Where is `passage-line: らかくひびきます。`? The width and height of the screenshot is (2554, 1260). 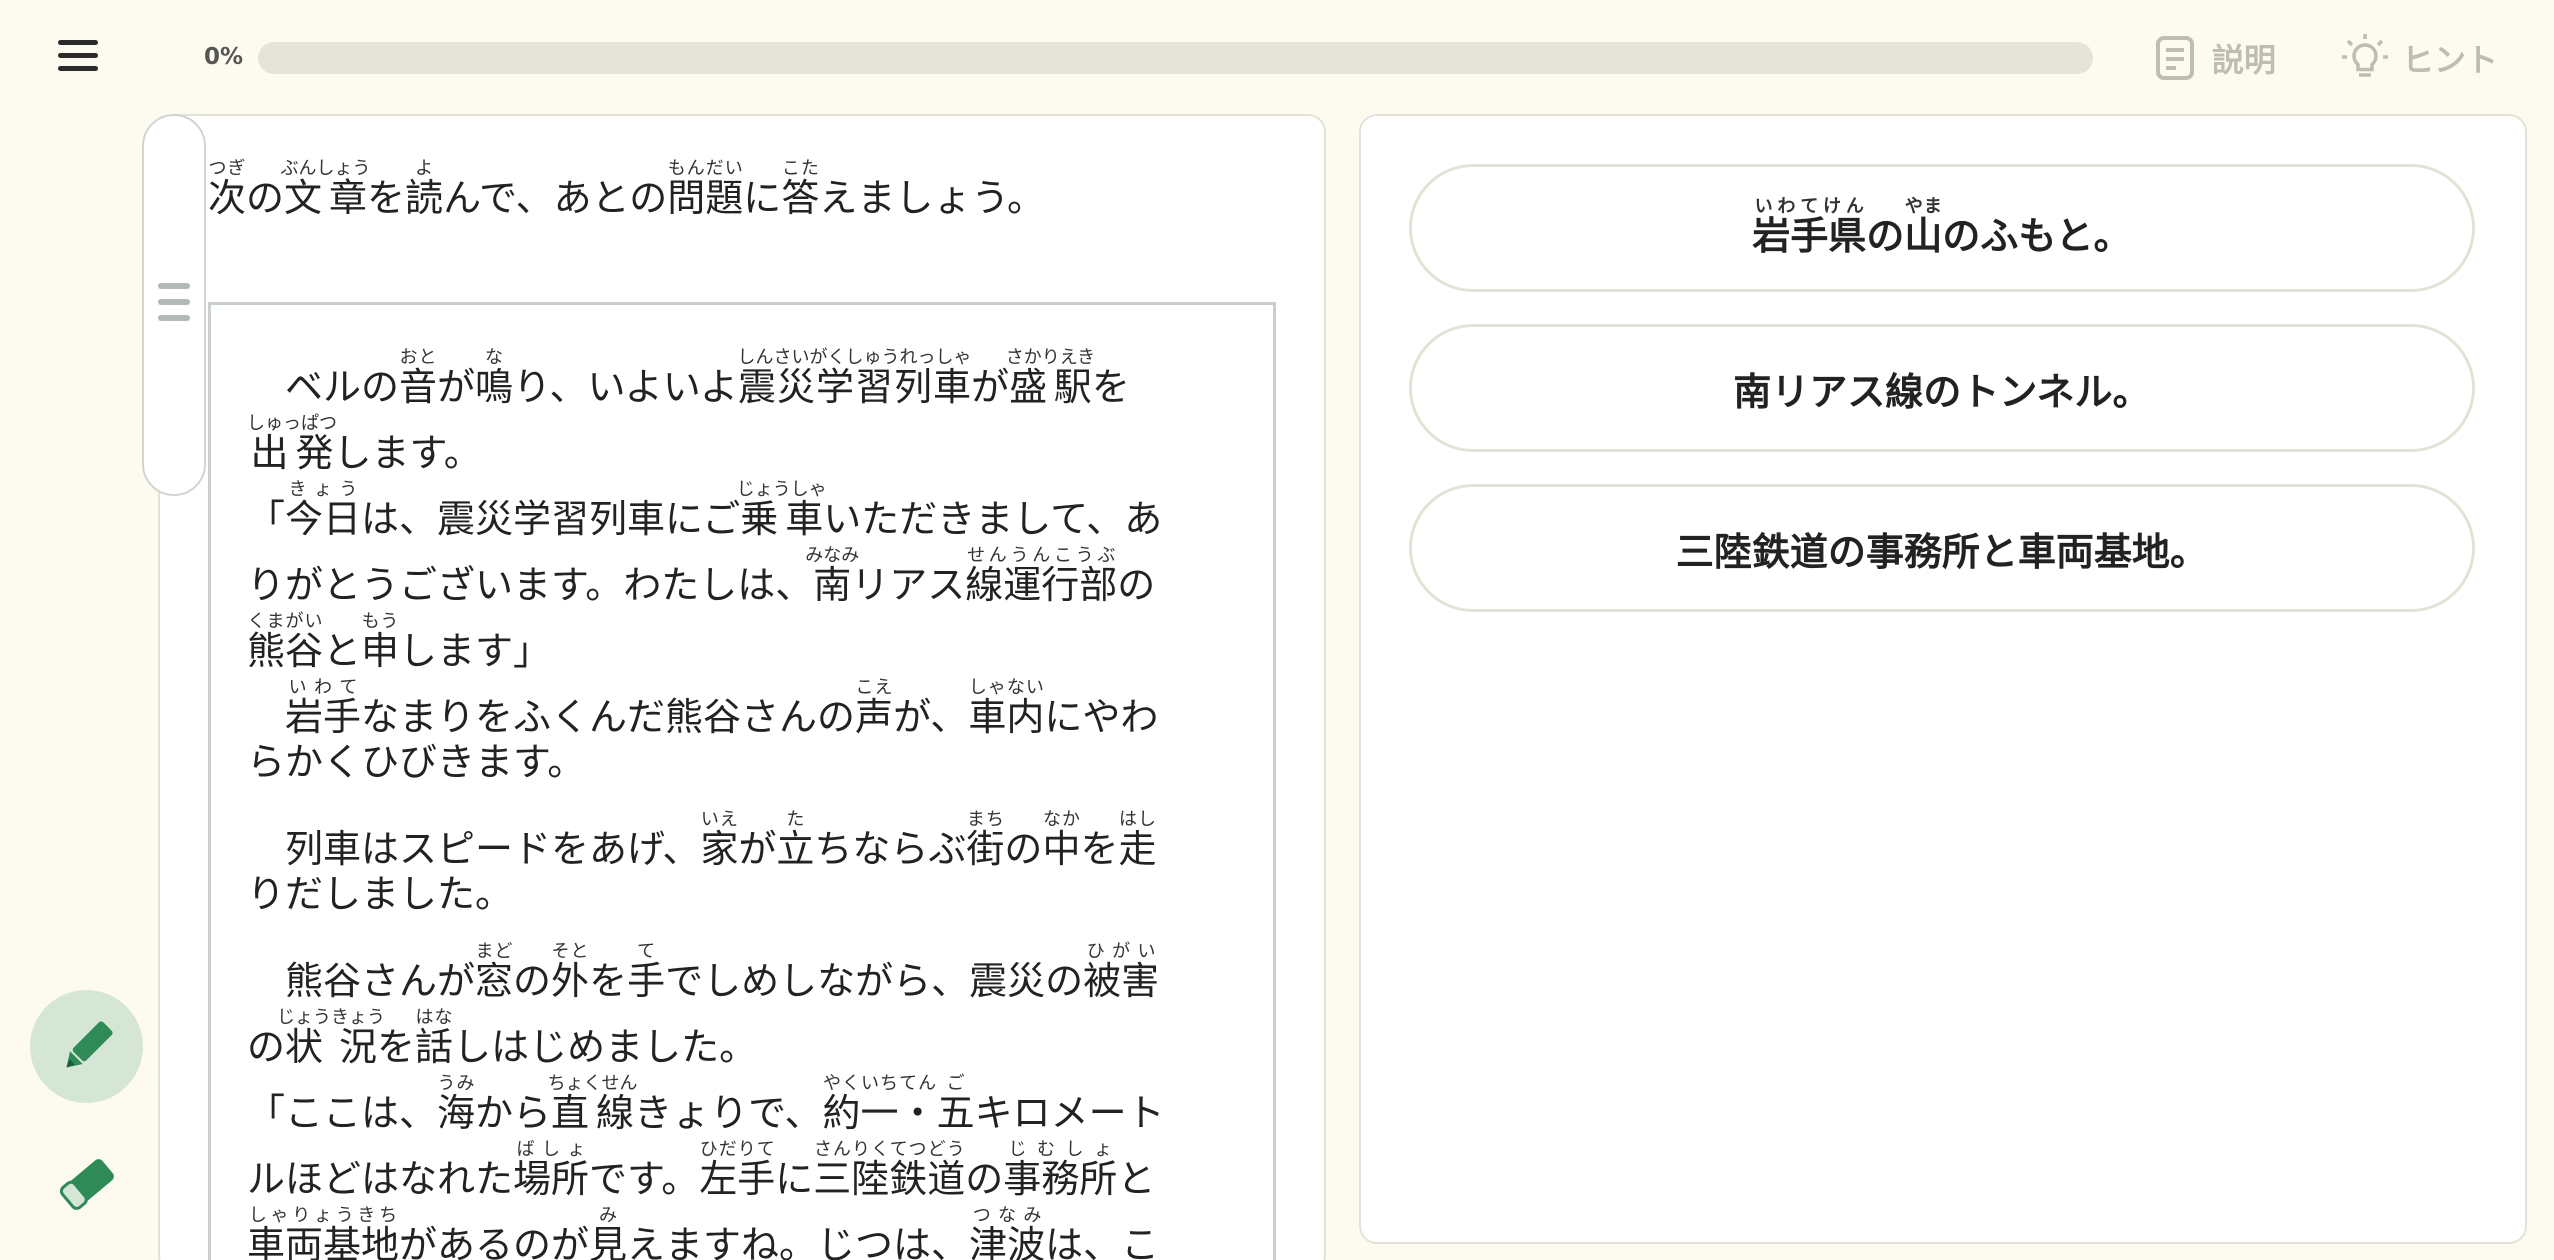 passage-line: らかくひびきます。 is located at coordinates (416, 762).